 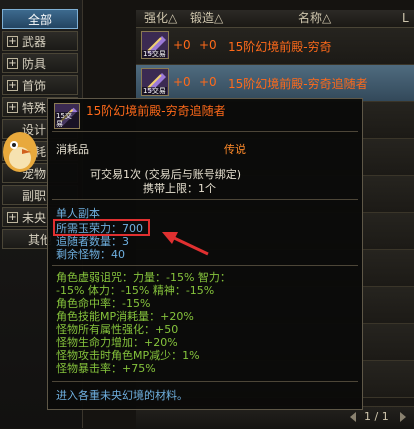 I want to click on effect-line: -15% 体力：-15% 精神：-15%, so click(x=135, y=290).